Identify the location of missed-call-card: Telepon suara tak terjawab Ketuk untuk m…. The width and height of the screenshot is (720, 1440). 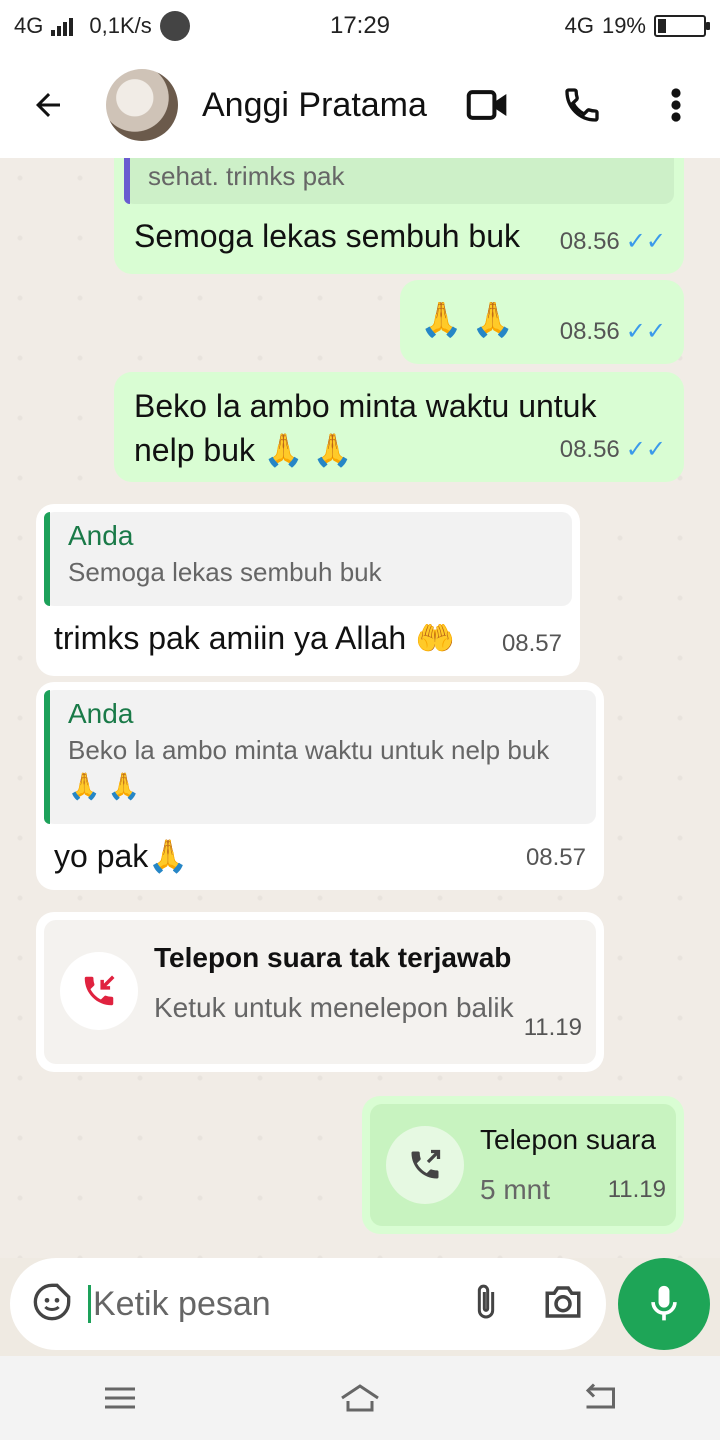
(320, 992).